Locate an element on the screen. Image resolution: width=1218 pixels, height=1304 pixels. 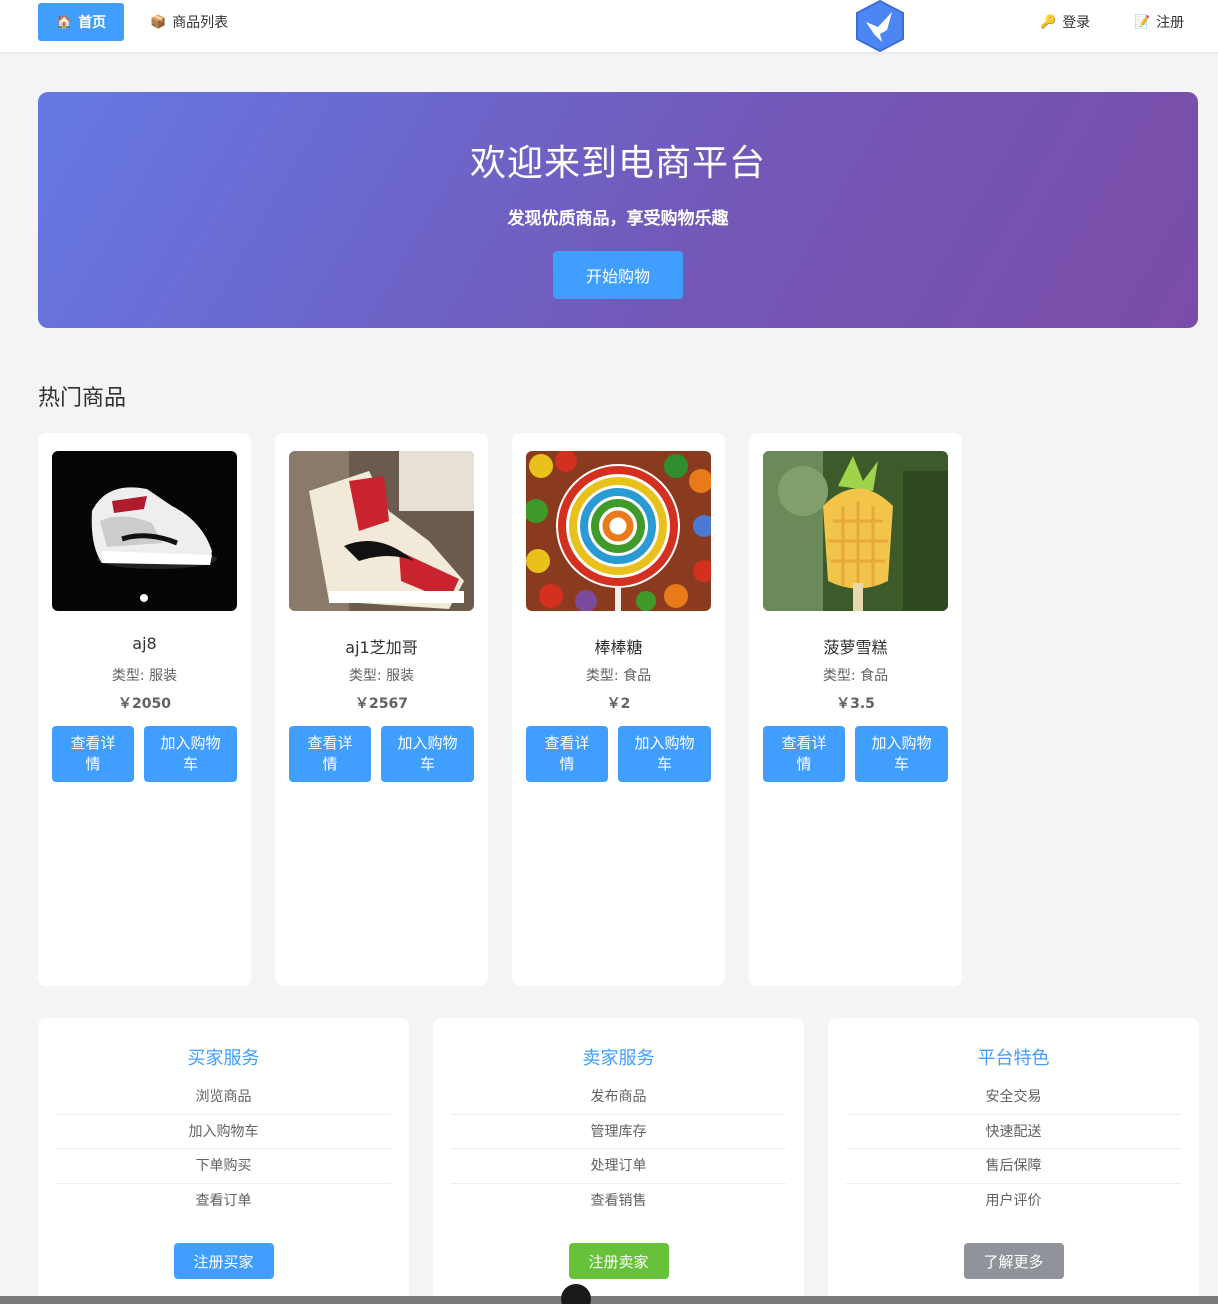
platform-features-panel: 平台特色 安全交易 快速配送 售后保障 用户评价 了解更多 is located at coordinates (1013, 1161).